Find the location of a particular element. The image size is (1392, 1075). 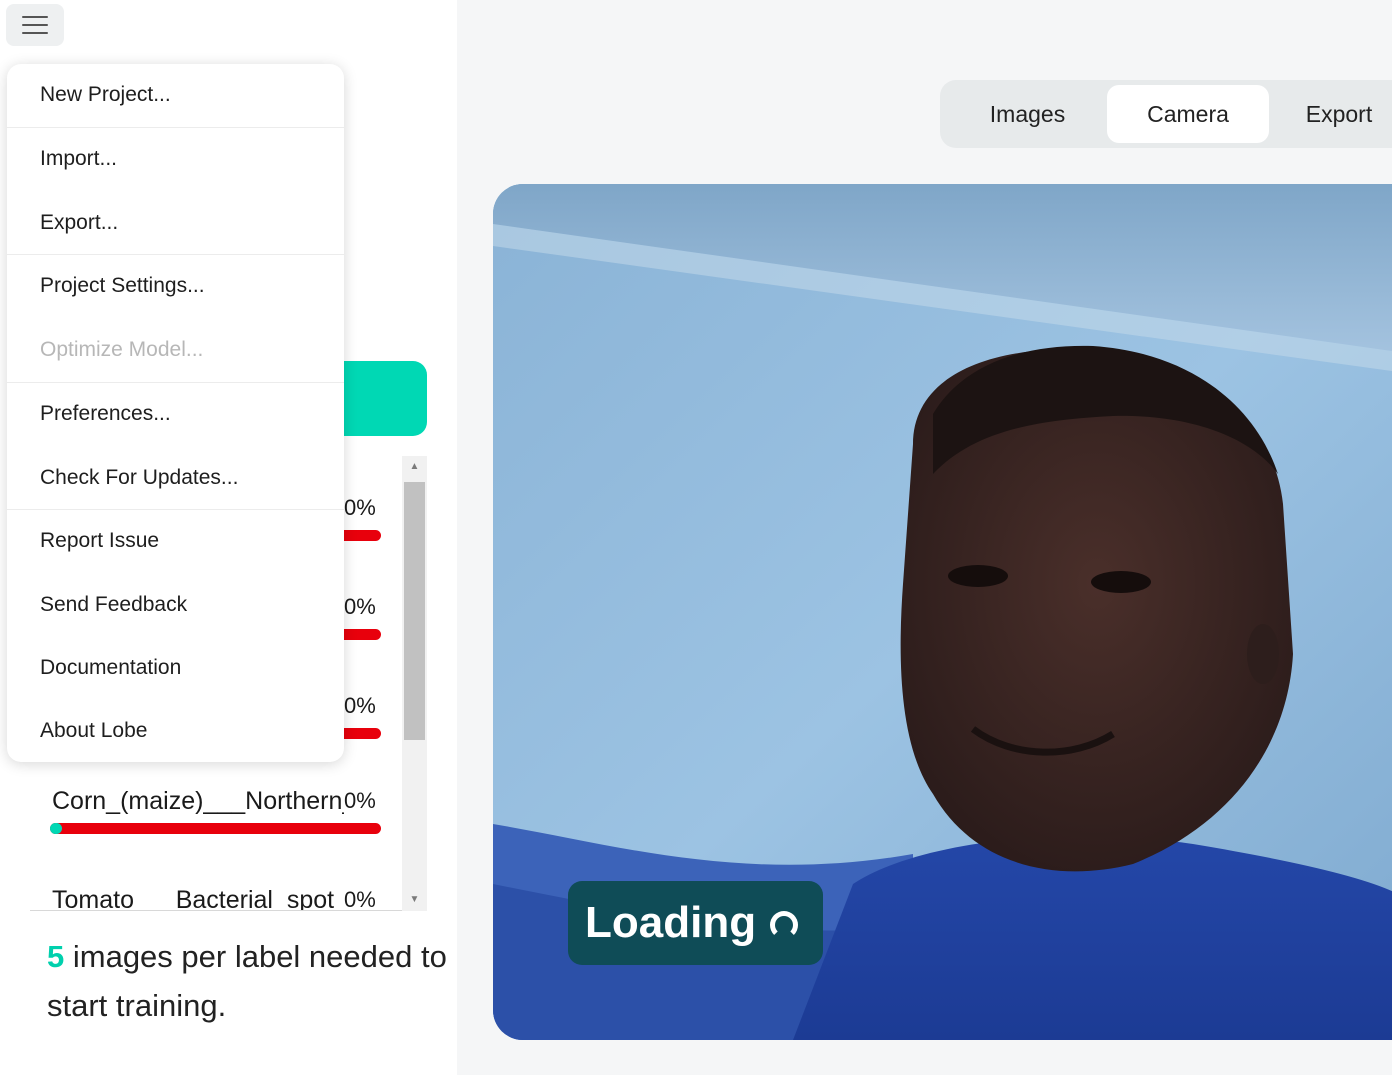

label-progress-fill is located at coordinates (56, 828).